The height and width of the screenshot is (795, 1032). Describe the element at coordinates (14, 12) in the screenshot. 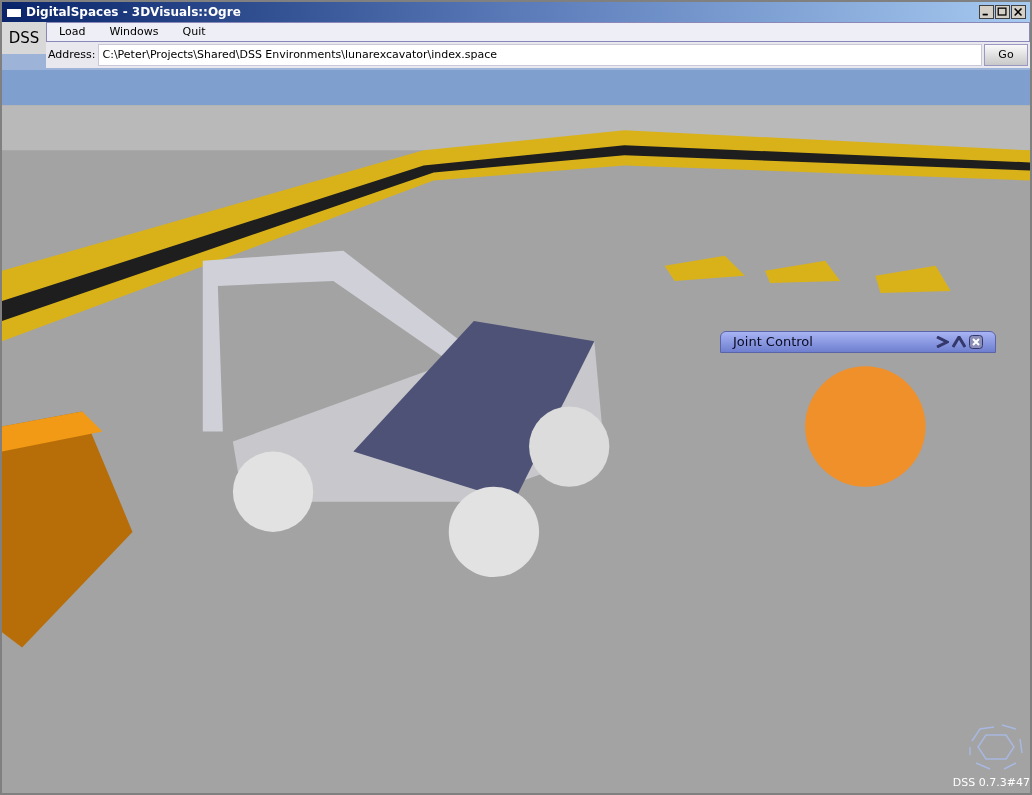

I see `window-icon` at that location.